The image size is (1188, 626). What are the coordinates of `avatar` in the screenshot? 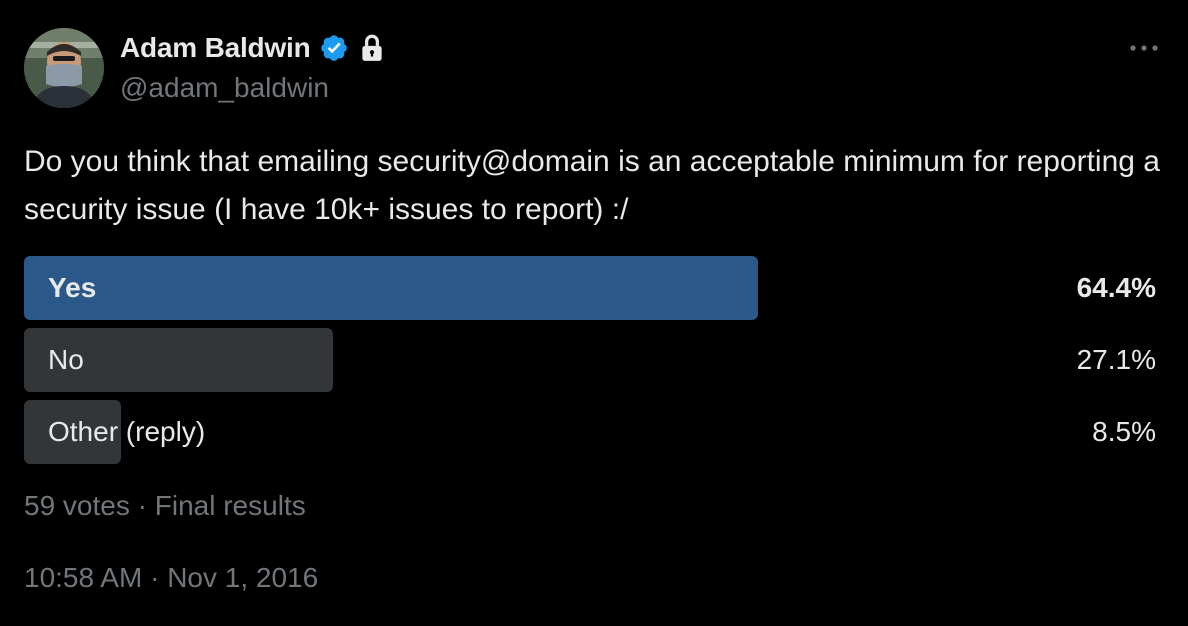 It's located at (64, 68).